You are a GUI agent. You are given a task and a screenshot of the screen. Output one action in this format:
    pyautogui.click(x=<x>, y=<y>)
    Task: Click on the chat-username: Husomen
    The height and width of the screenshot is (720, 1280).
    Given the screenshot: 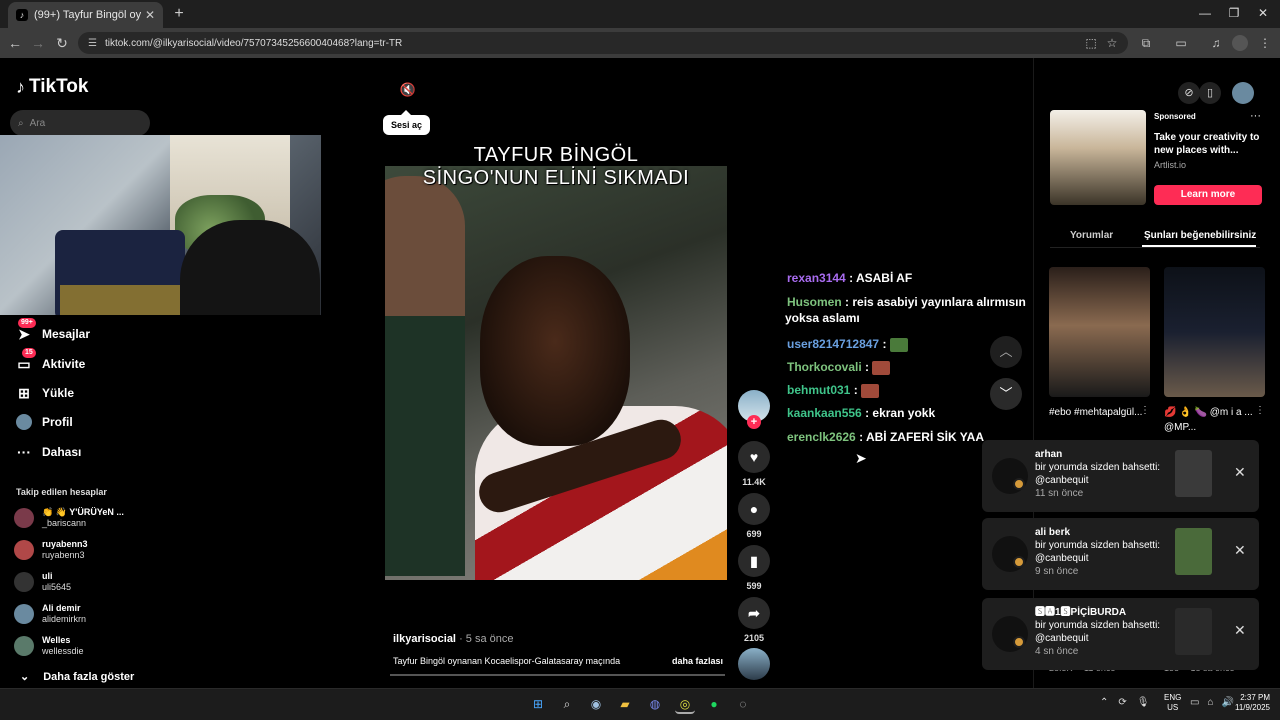 What is the action you would take?
    pyautogui.click(x=814, y=302)
    